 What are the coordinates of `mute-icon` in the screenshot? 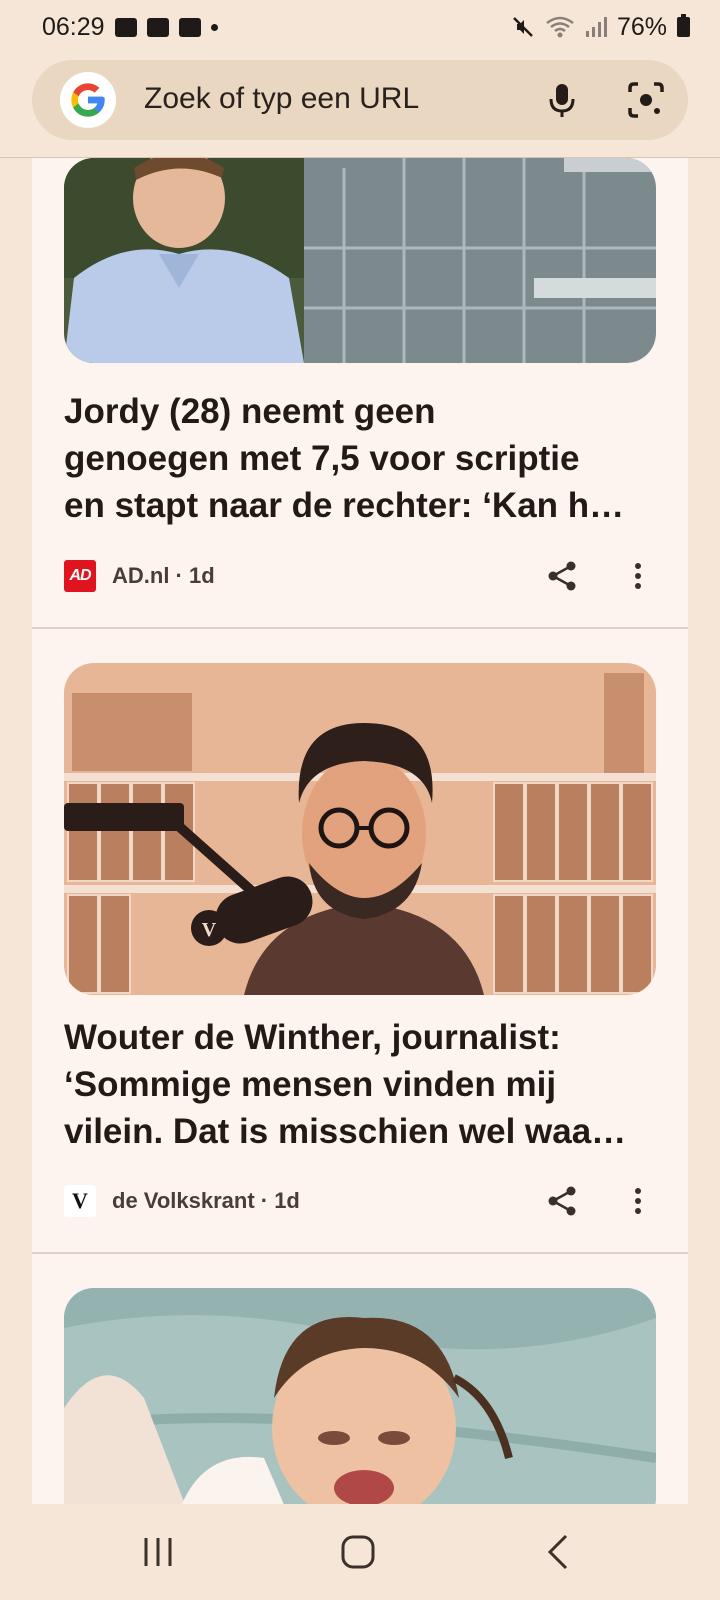 It's located at (523, 27).